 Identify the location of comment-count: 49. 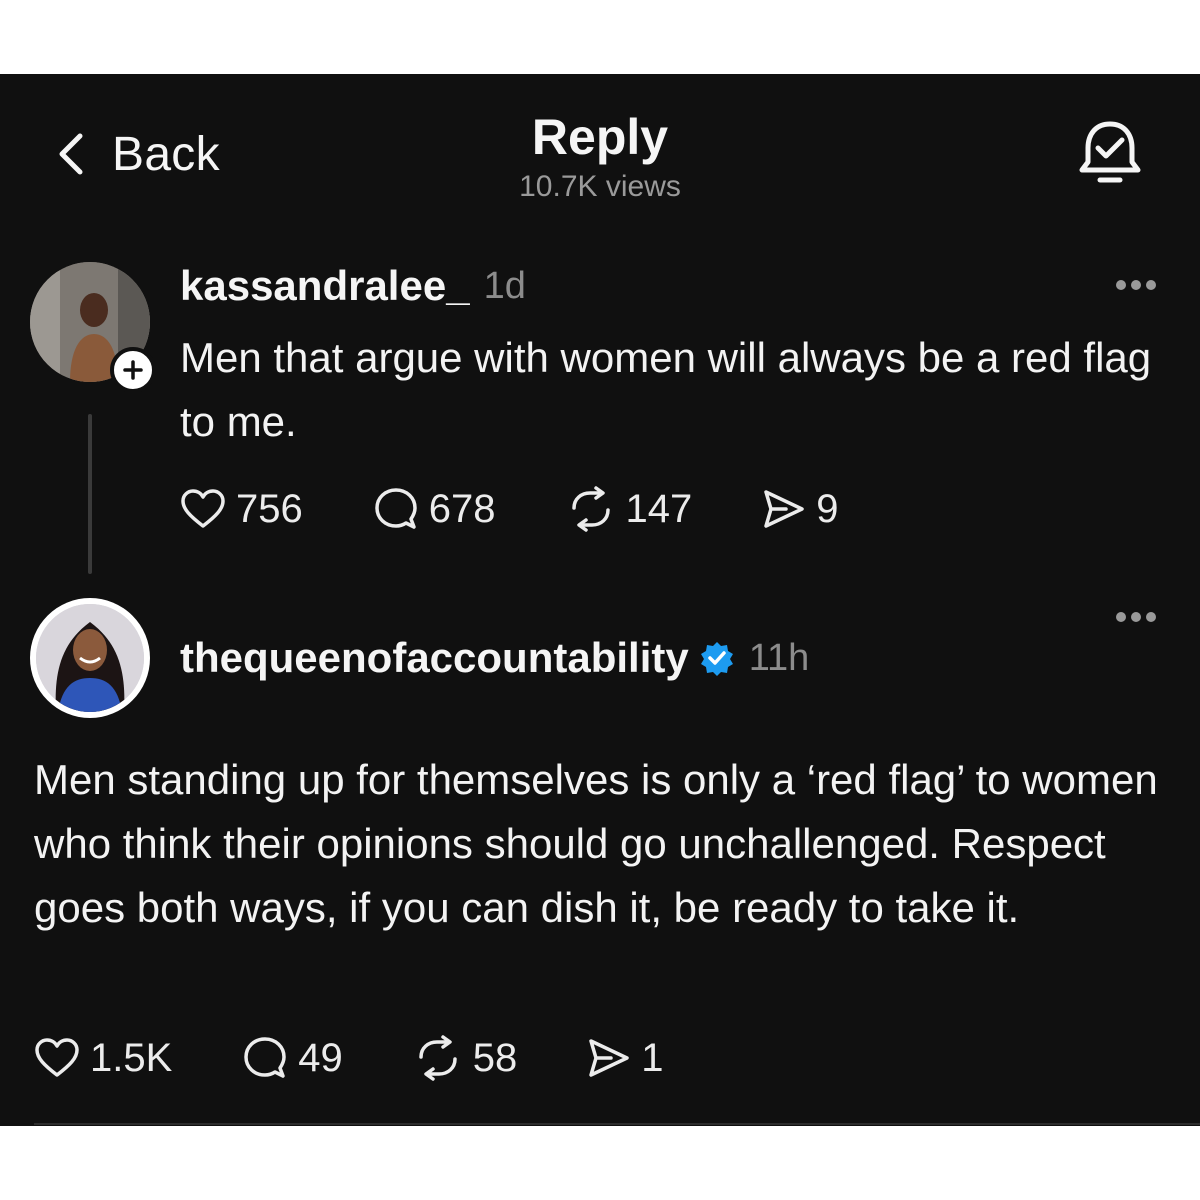
(320, 1057).